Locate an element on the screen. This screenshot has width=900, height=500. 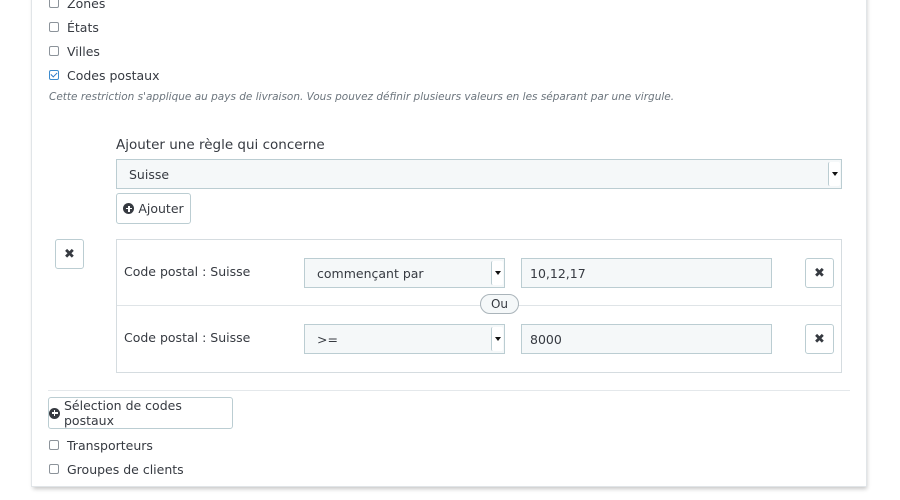
groupes-checkbox is located at coordinates (54, 469).